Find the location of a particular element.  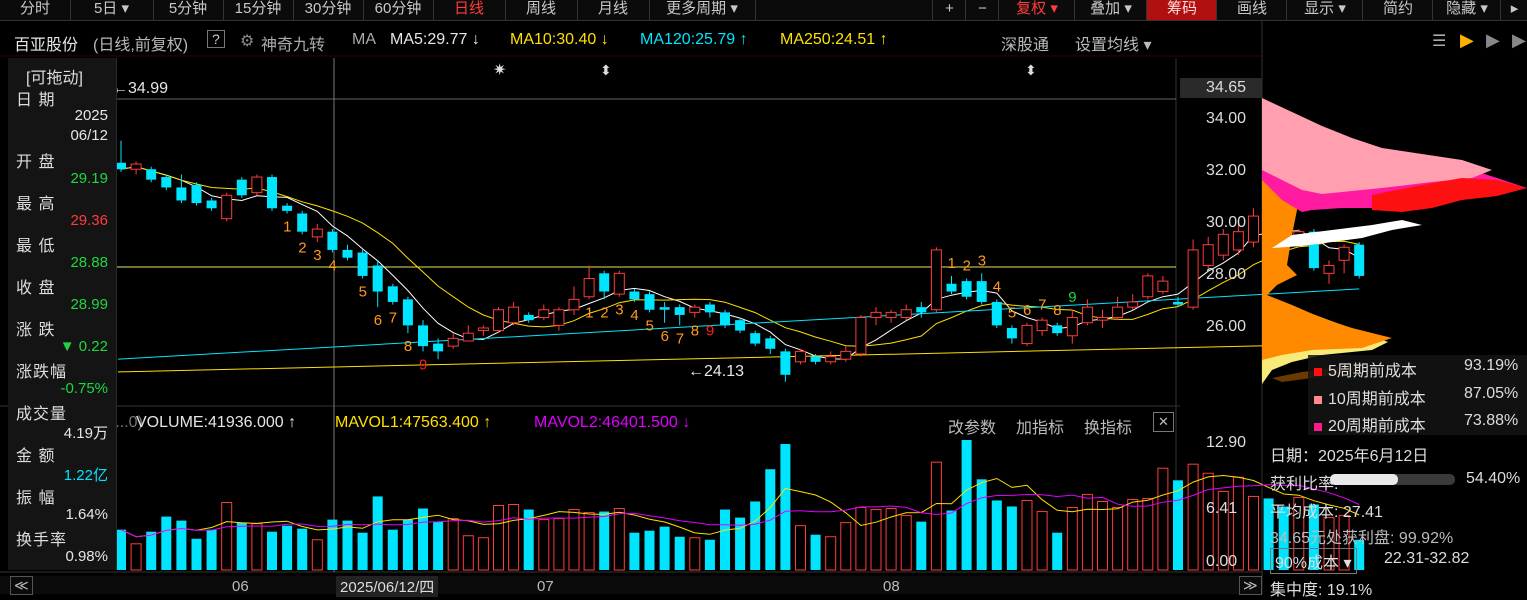

info-value-high: 29.36 is located at coordinates (89, 220).